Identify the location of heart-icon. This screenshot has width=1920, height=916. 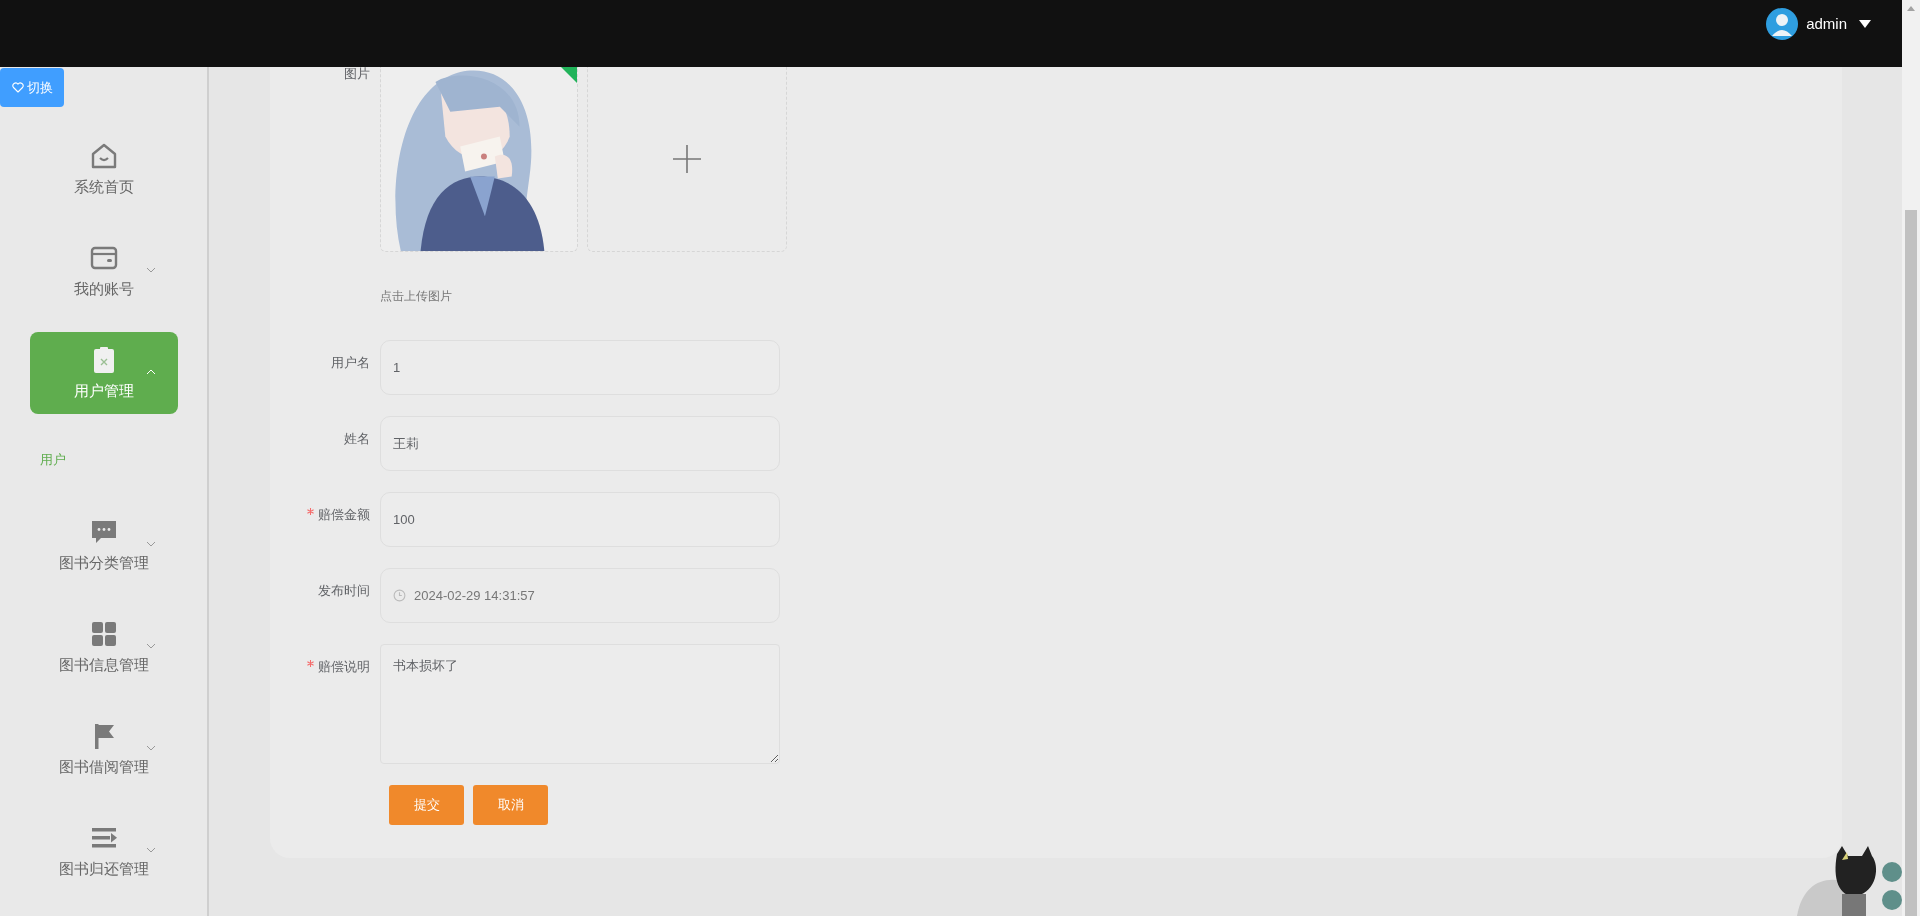
(17, 87).